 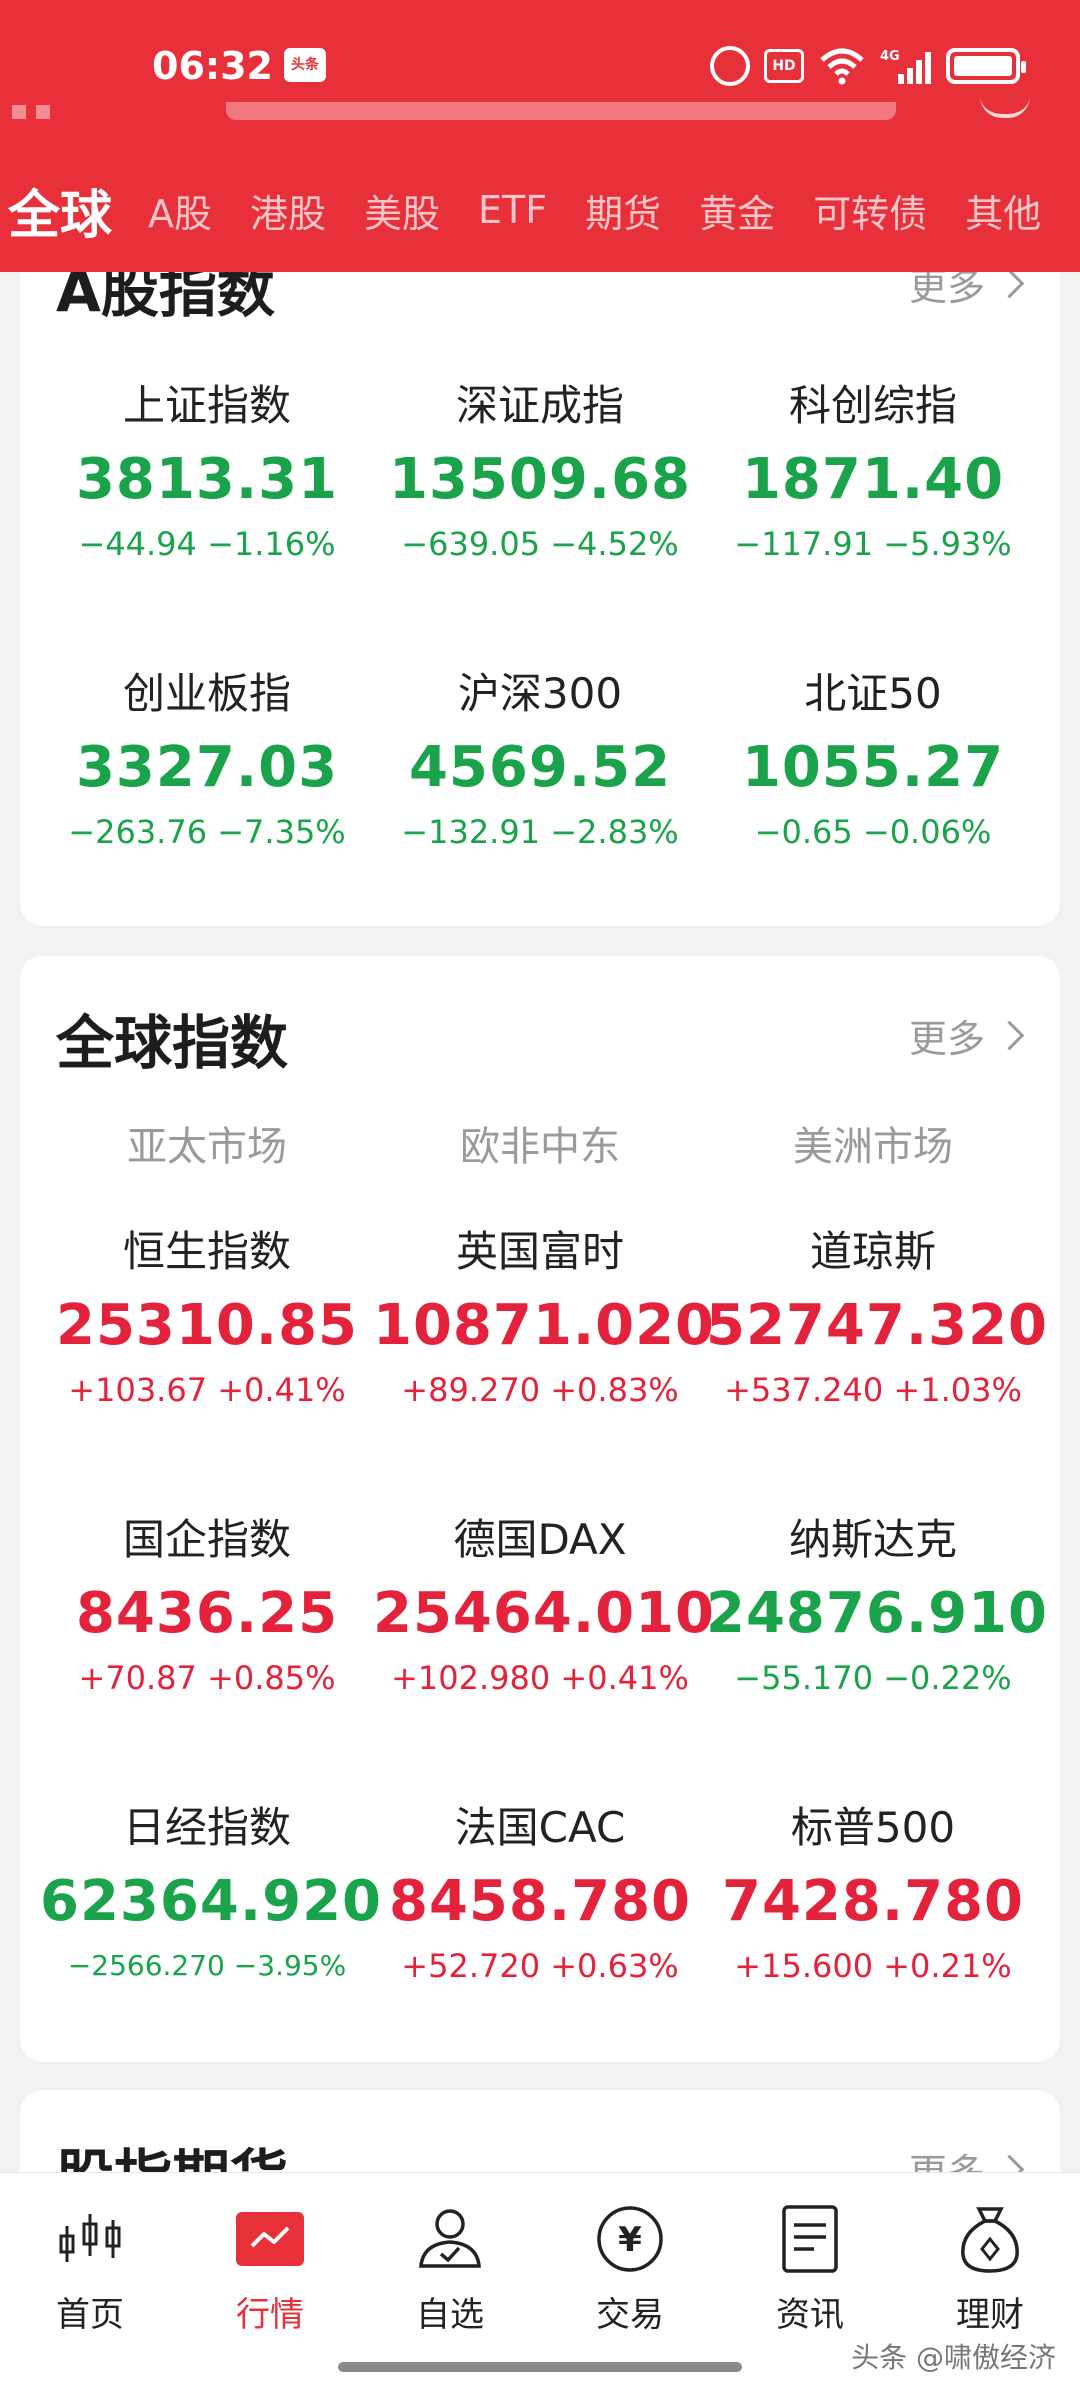 I want to click on index-cell: 深证成指 13509.68 −639.05 −4.52%, so click(x=540, y=472).